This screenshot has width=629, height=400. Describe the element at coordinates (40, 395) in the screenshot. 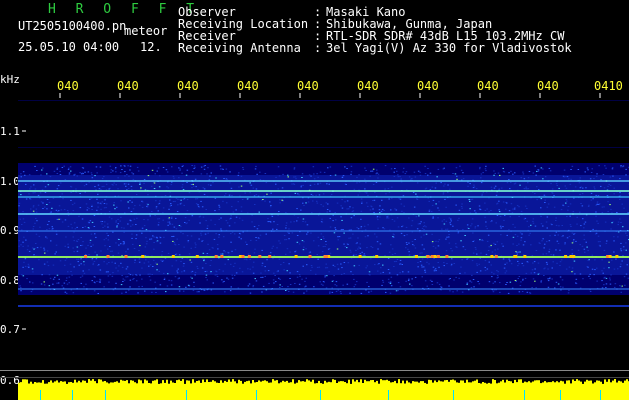

I see `meteor-spike` at that location.